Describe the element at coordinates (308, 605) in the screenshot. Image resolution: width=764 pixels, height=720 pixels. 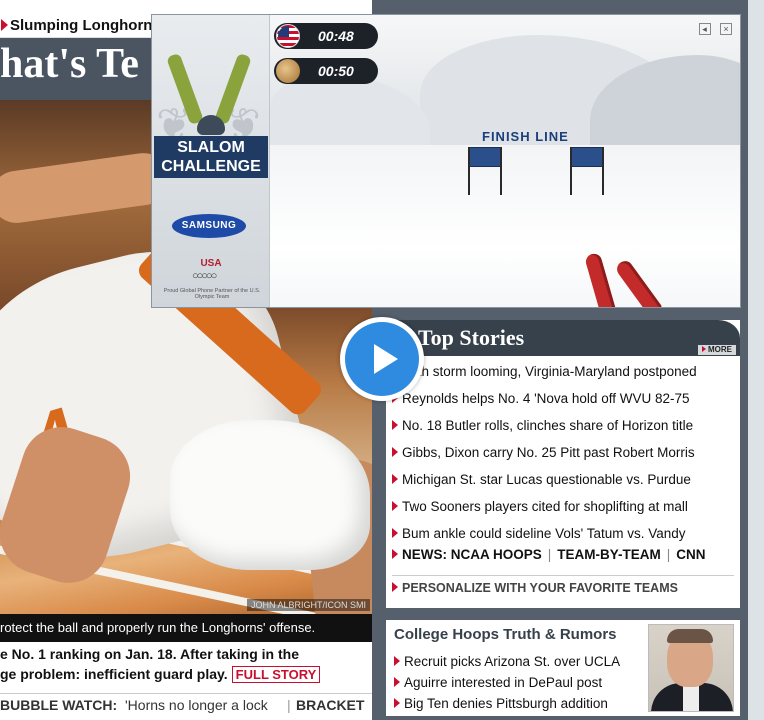
I see `photo-credit: JOHN ALBRIGHT/ICON SMI` at that location.